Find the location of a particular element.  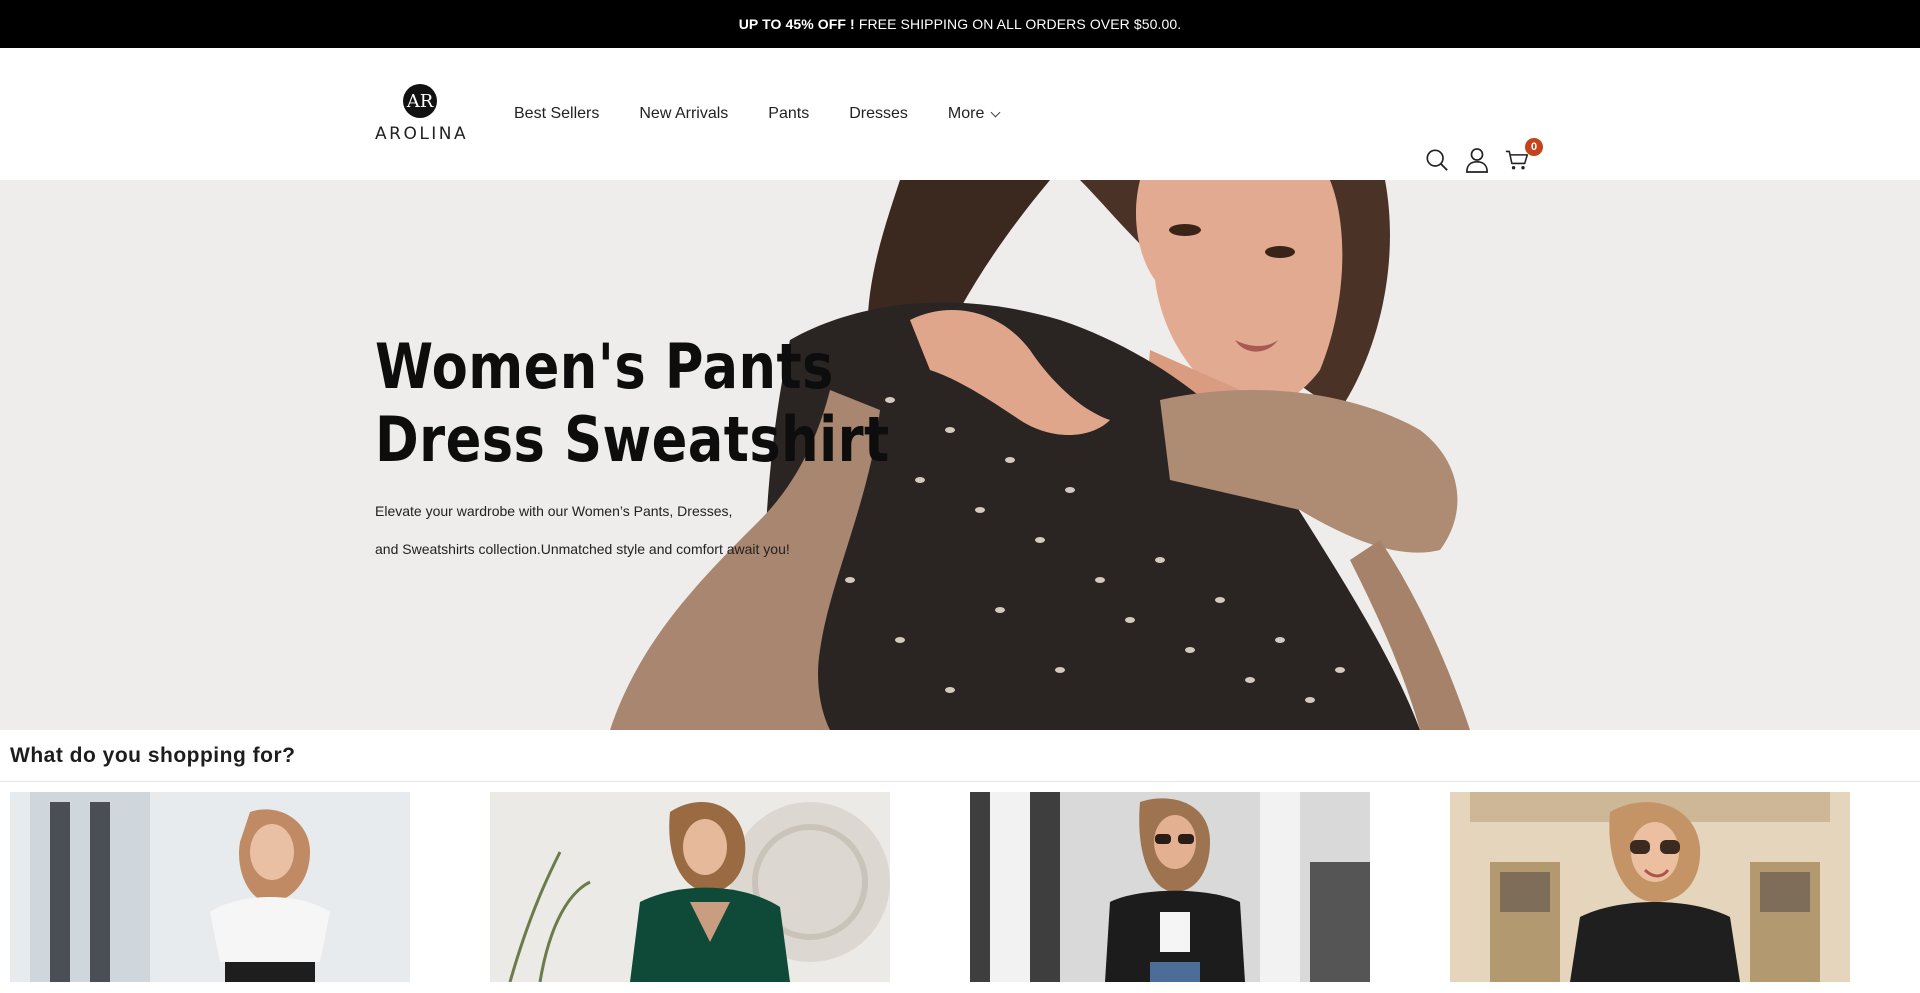

announcement-shipping: FREE SHIPPING ON ALL ORDERS OVER $50.00. is located at coordinates (1020, 24).